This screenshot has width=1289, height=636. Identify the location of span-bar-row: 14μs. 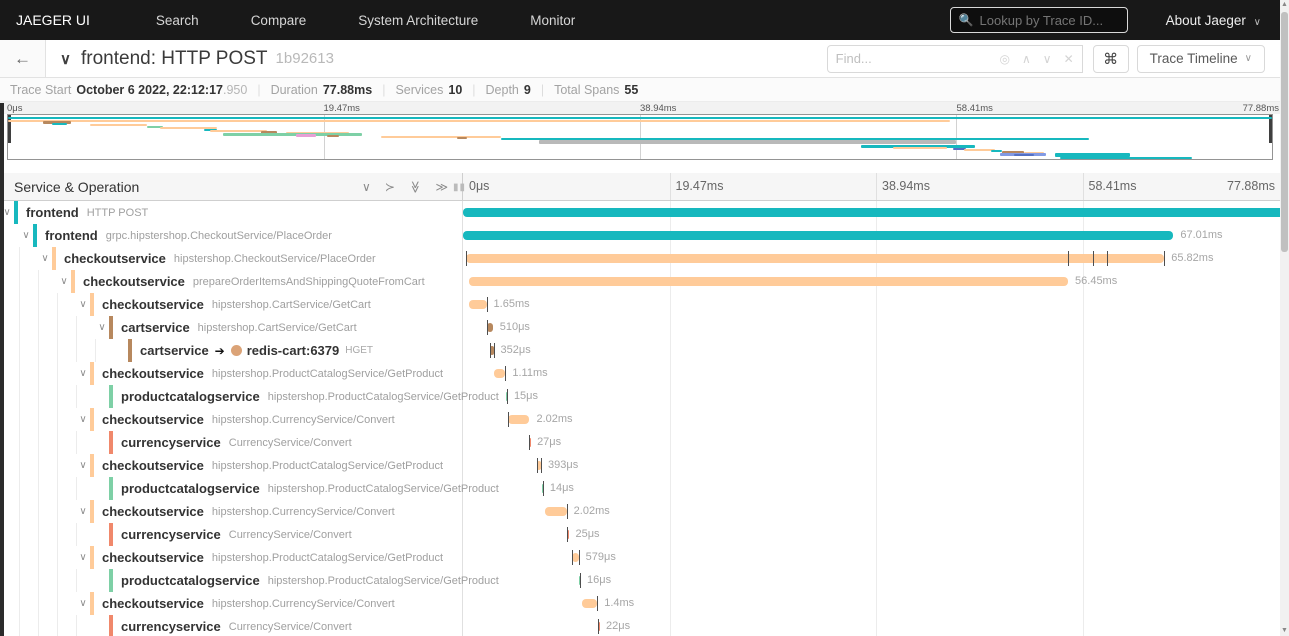
(876, 488).